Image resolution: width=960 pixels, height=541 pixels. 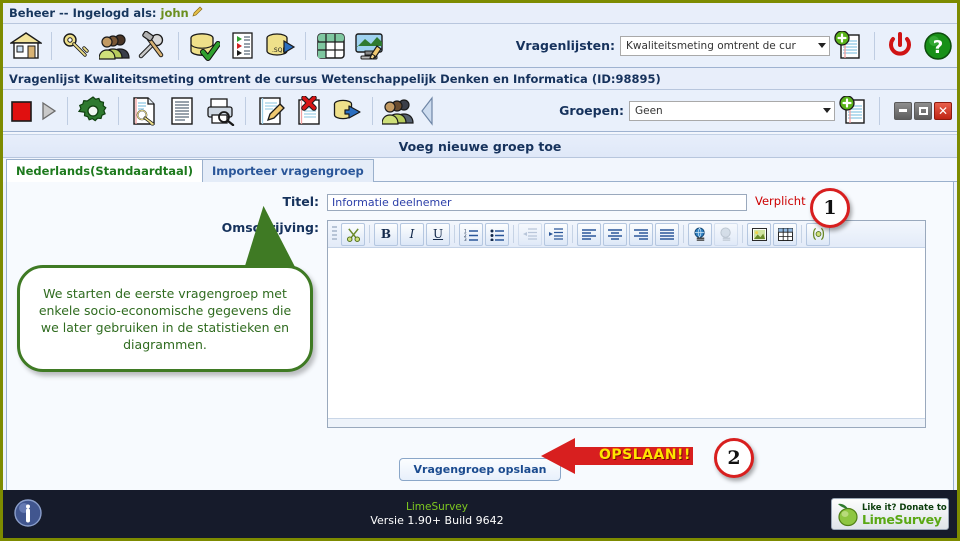 What do you see at coordinates (734, 458) in the screenshot?
I see `step-marker-2: 2` at bounding box center [734, 458].